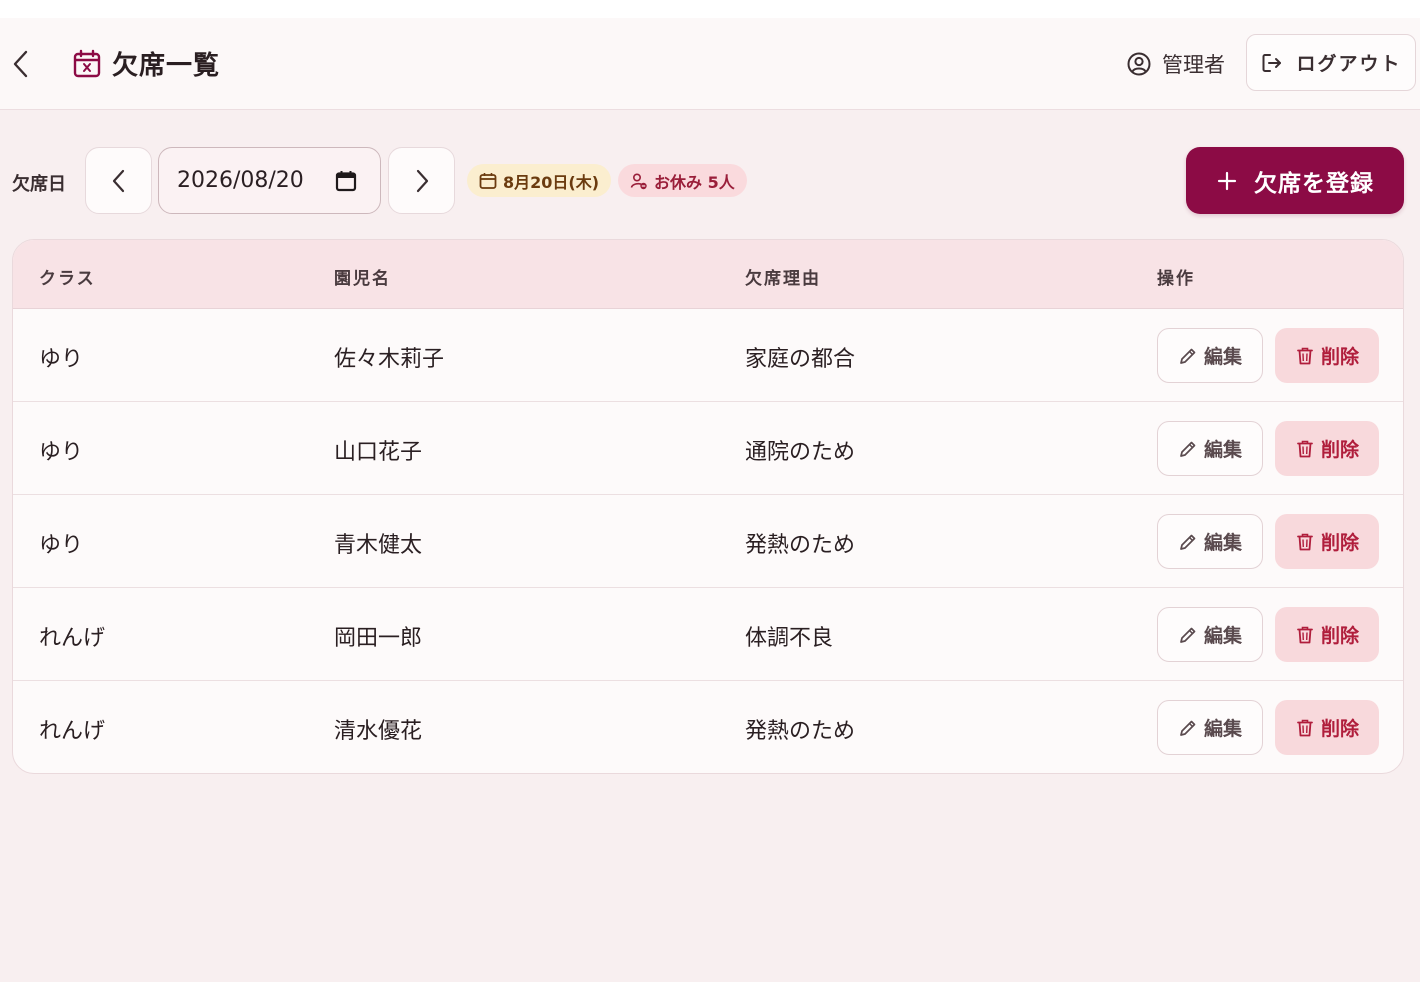 The width and height of the screenshot is (1420, 982). Describe the element at coordinates (240, 180) in the screenshot. I see `date-value: 2026/08/20` at that location.